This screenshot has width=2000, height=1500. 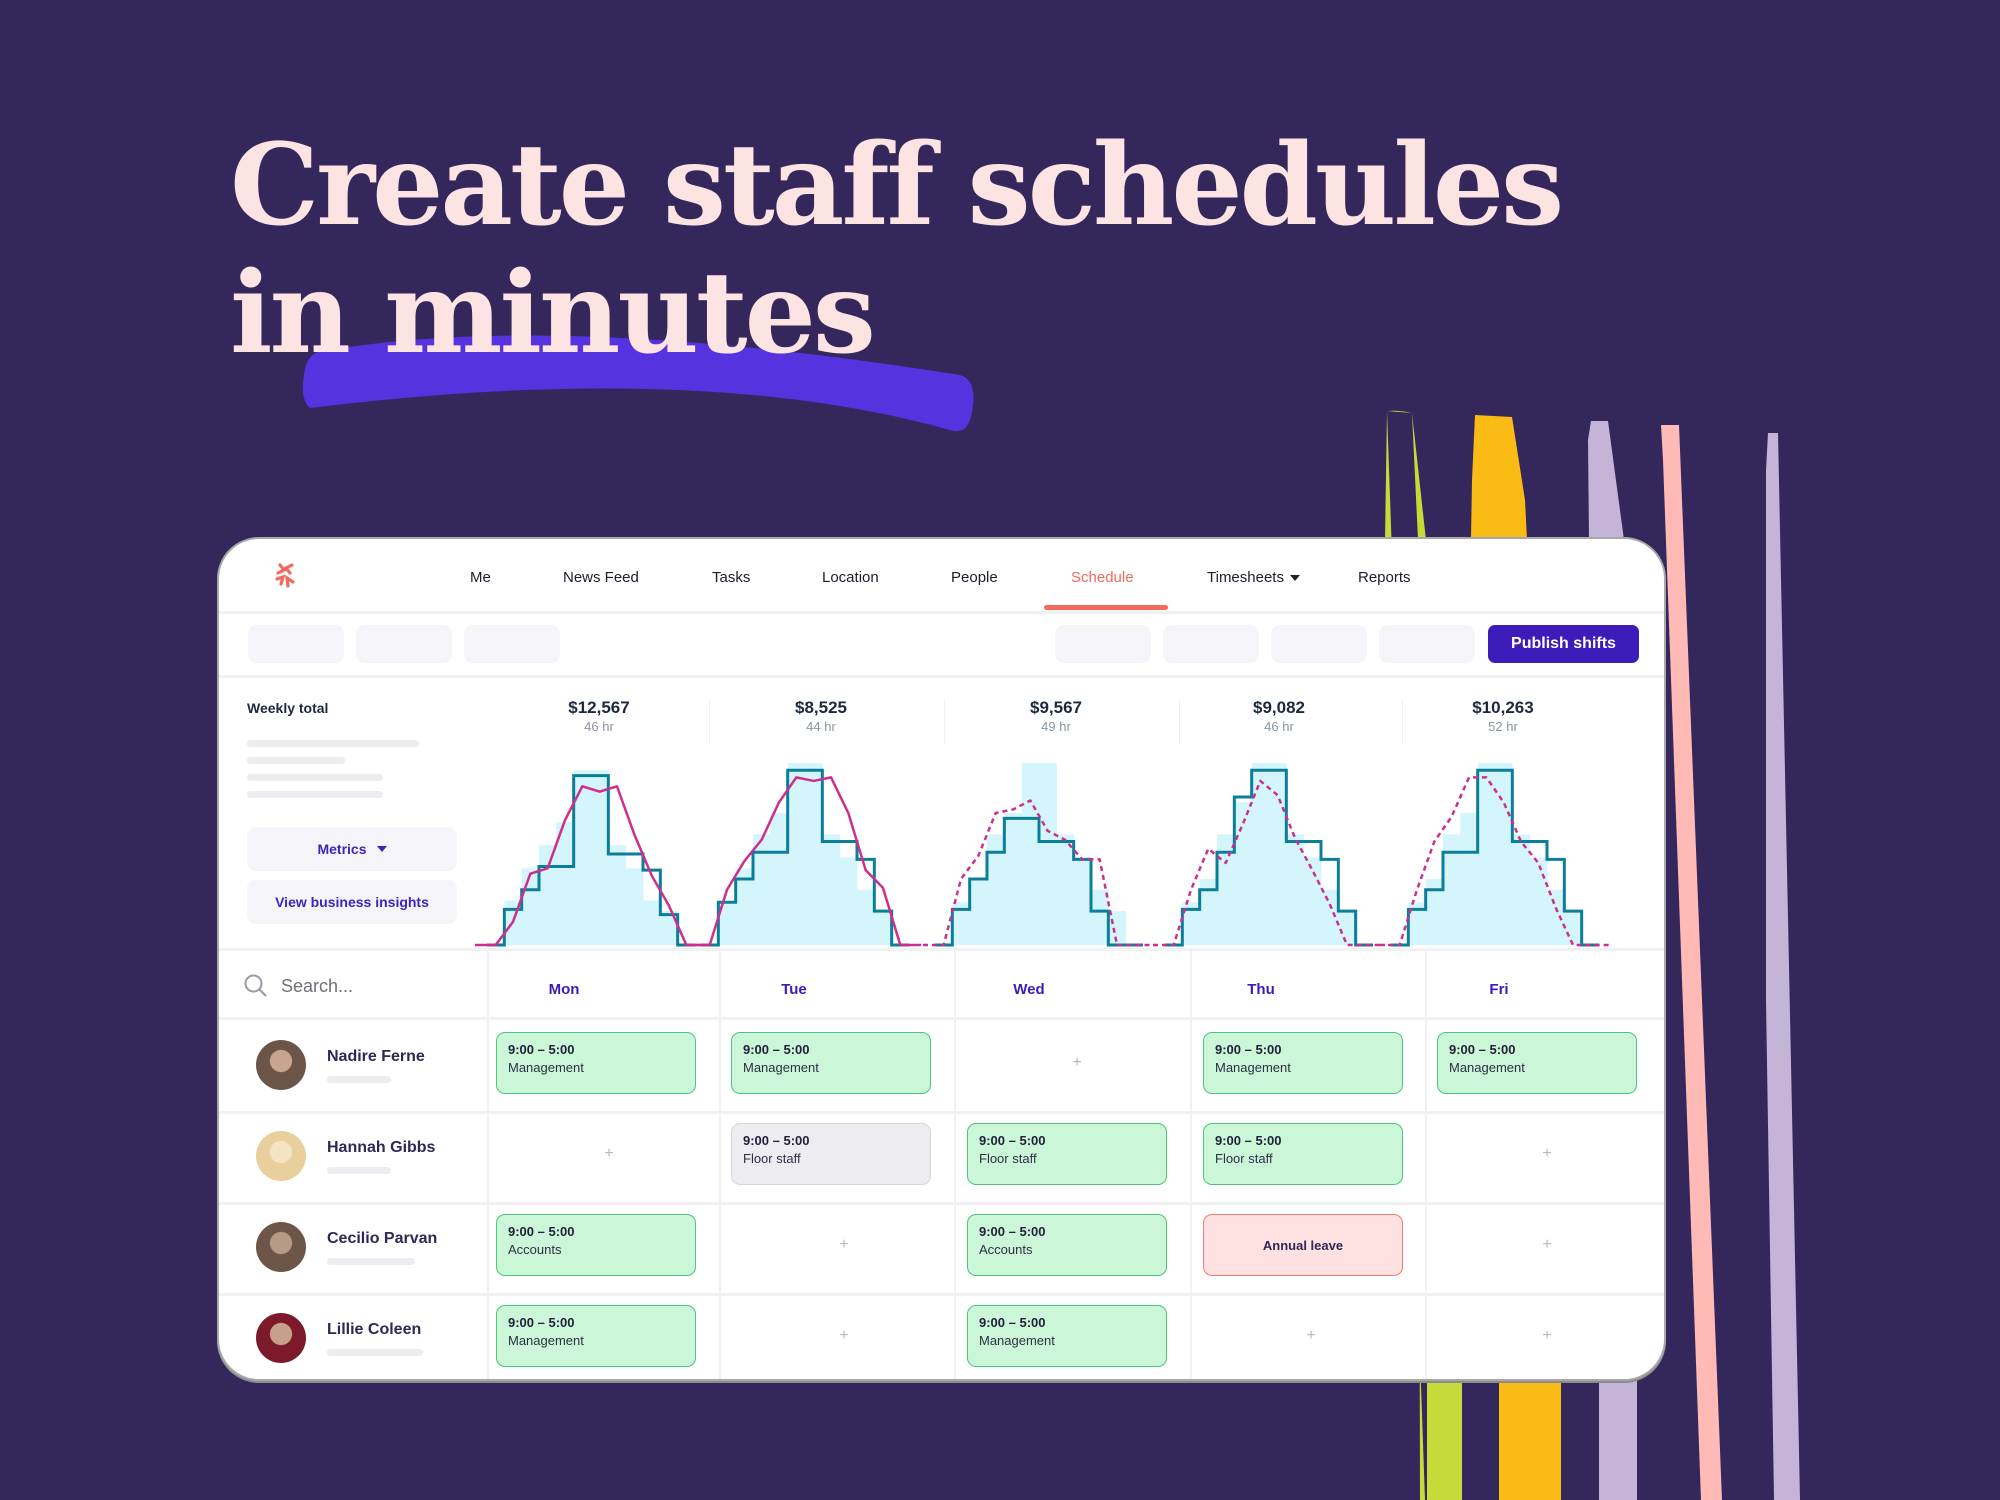 I want to click on day-header-mon: Mon, so click(x=564, y=989).